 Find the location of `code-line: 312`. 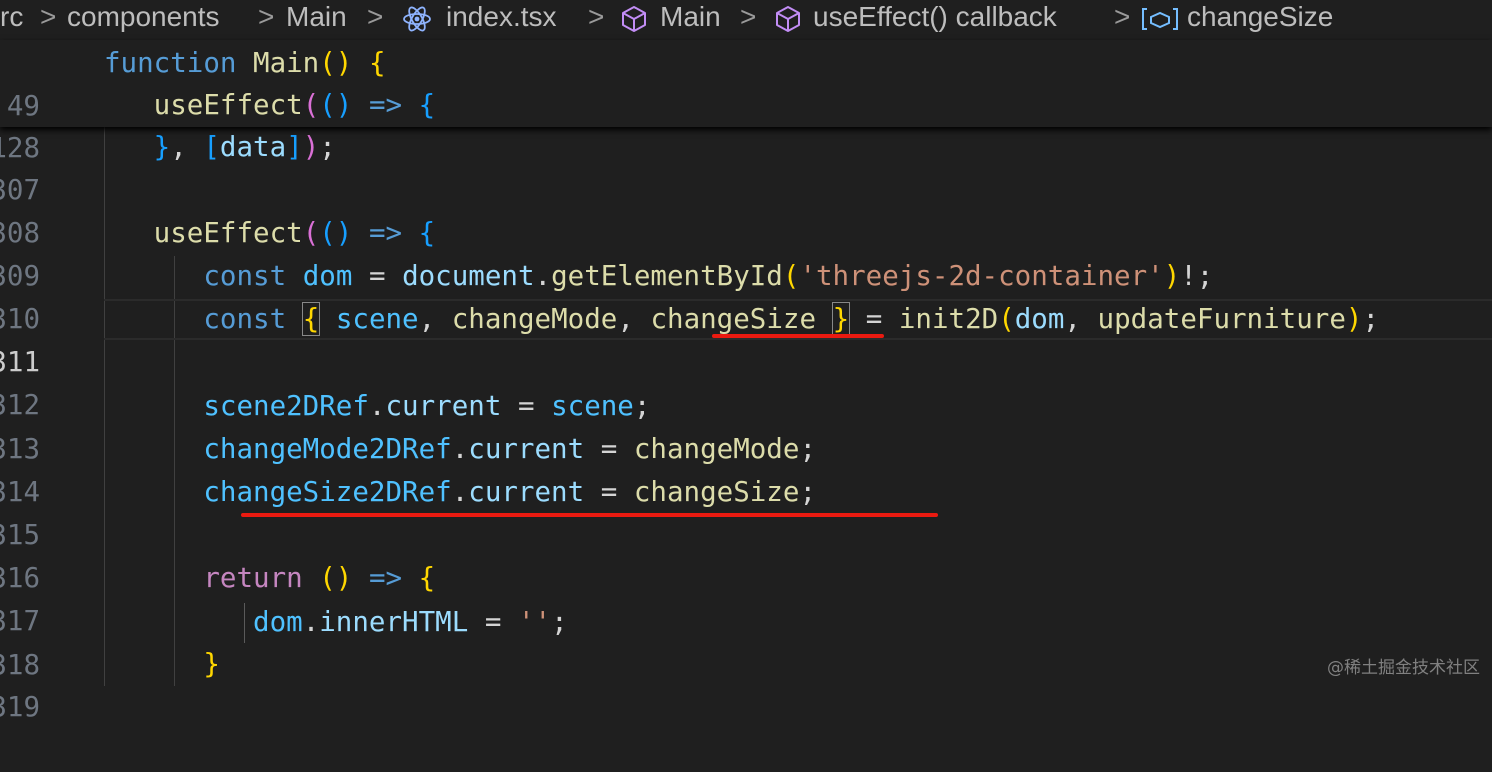

code-line: 312 is located at coordinates (746, 381).